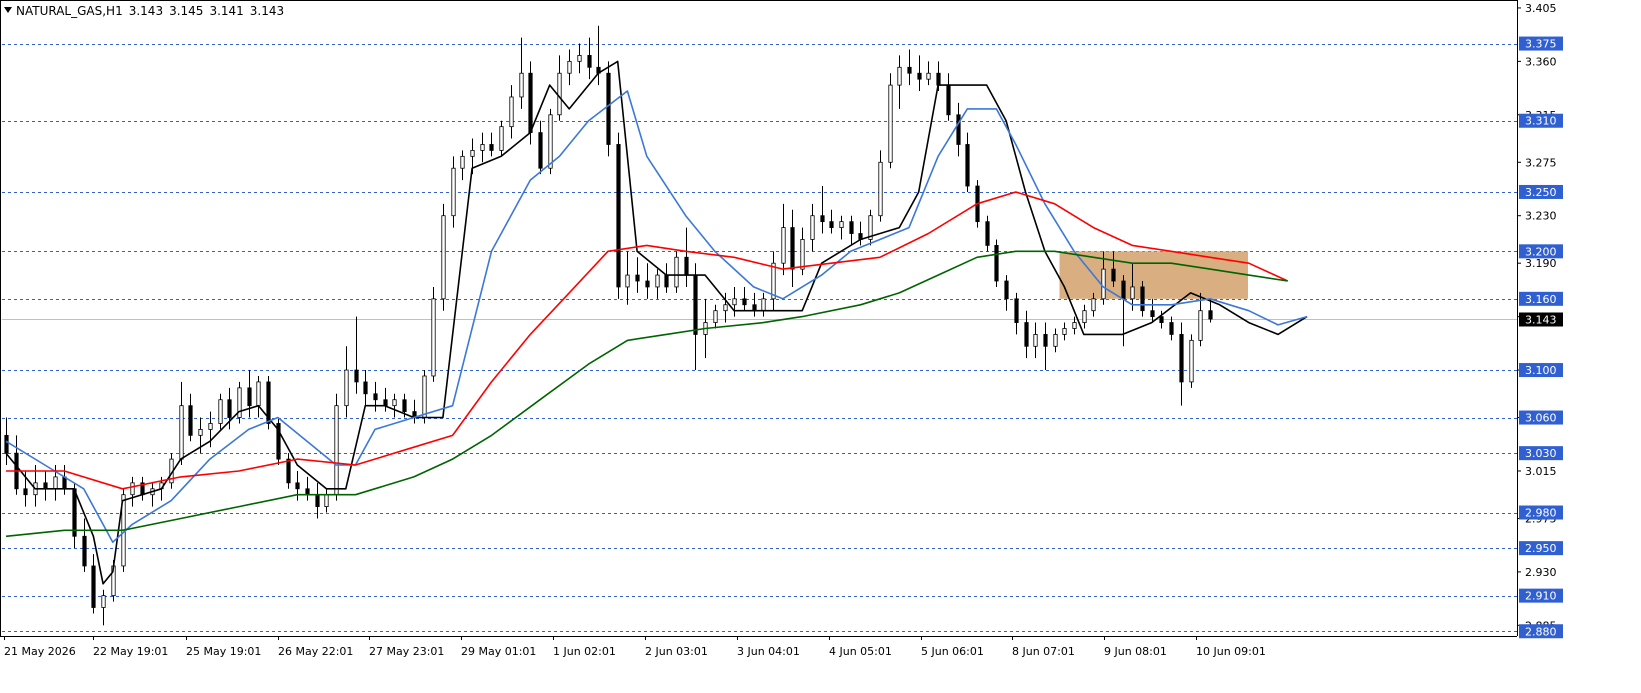  What do you see at coordinates (1541, 162) in the screenshot?
I see `price-tick-label: 3.275` at bounding box center [1541, 162].